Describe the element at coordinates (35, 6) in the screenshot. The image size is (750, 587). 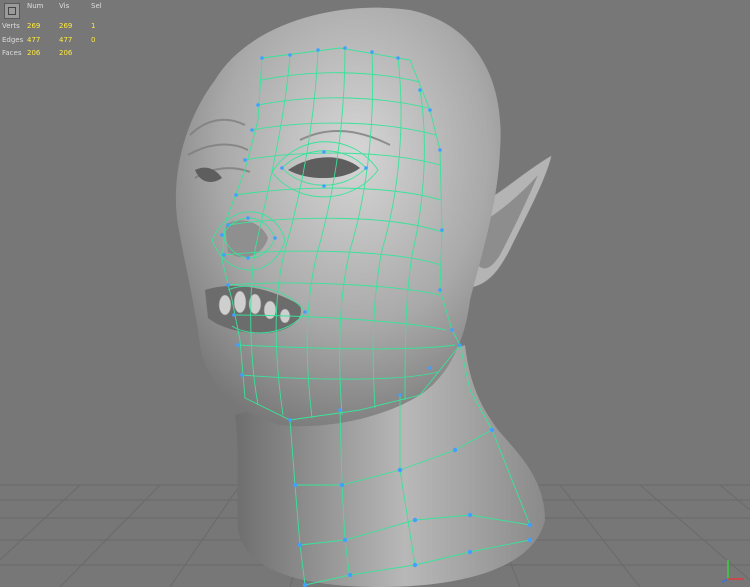
I see `hud-col-num: Num` at that location.